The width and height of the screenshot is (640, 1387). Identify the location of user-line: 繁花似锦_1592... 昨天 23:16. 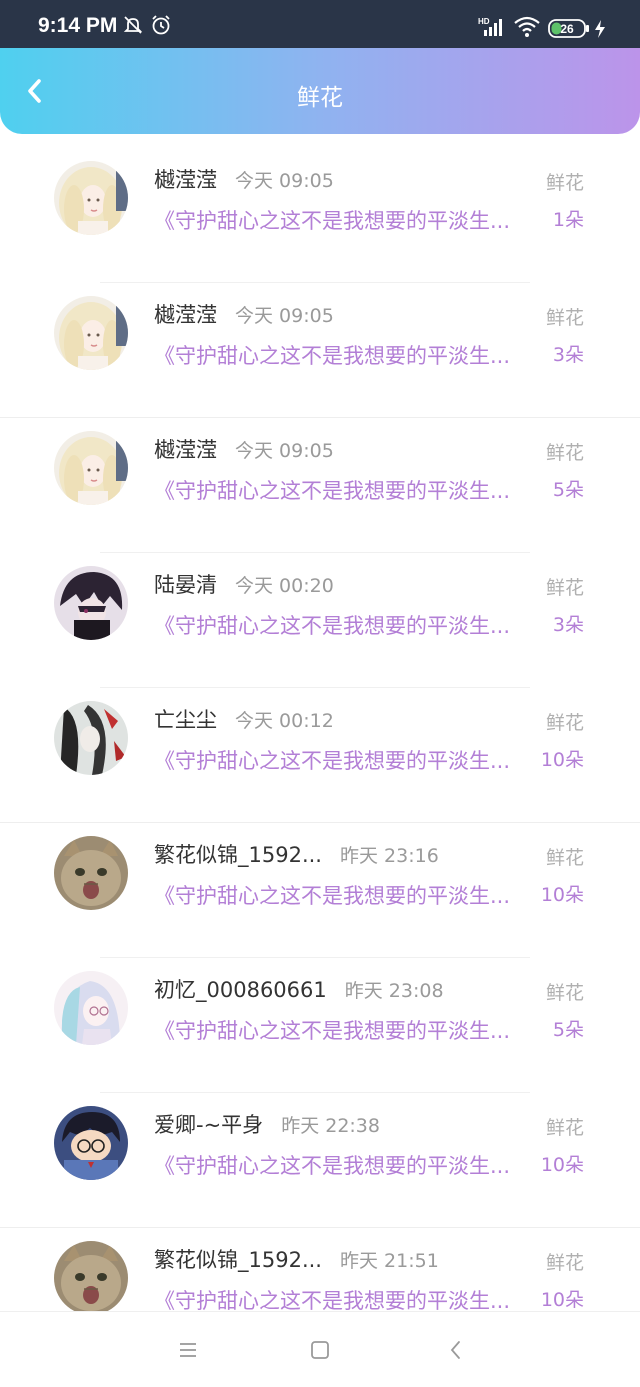
(296, 853).